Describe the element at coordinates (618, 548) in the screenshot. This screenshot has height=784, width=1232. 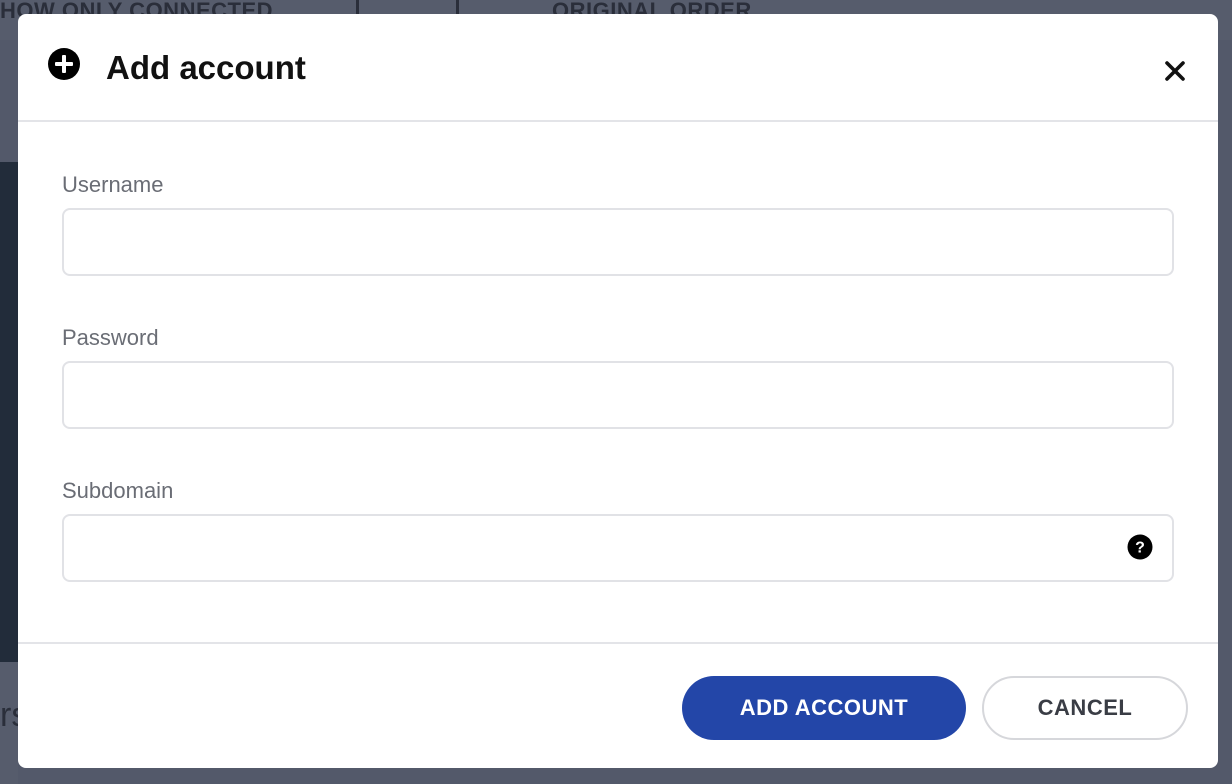
I see `subdomain-input` at that location.